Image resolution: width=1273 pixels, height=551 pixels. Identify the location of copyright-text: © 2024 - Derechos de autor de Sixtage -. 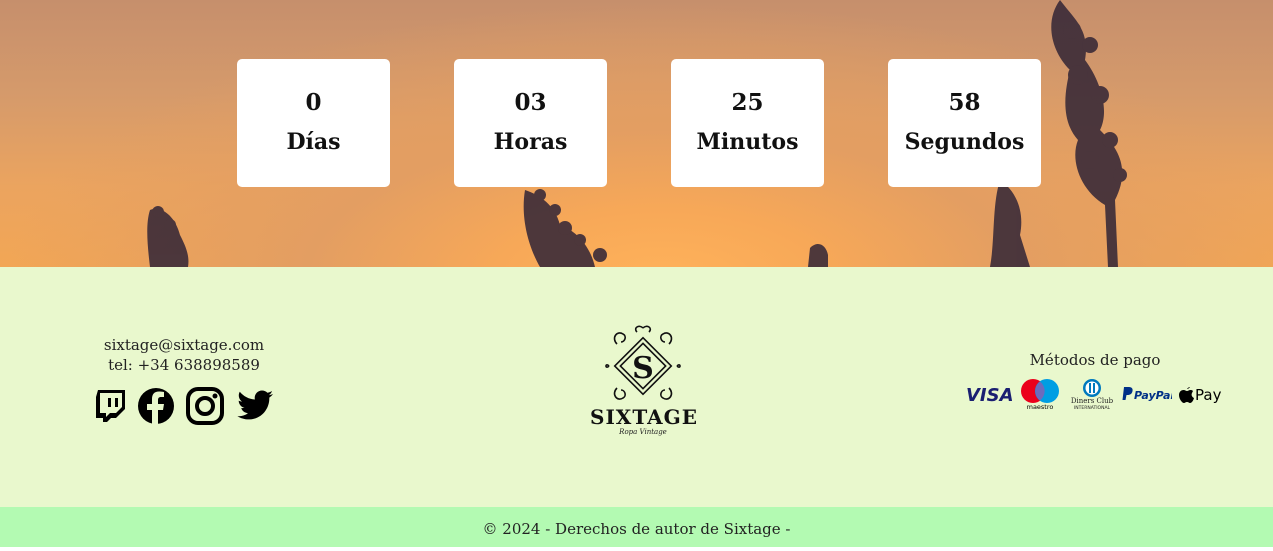
(636, 529).